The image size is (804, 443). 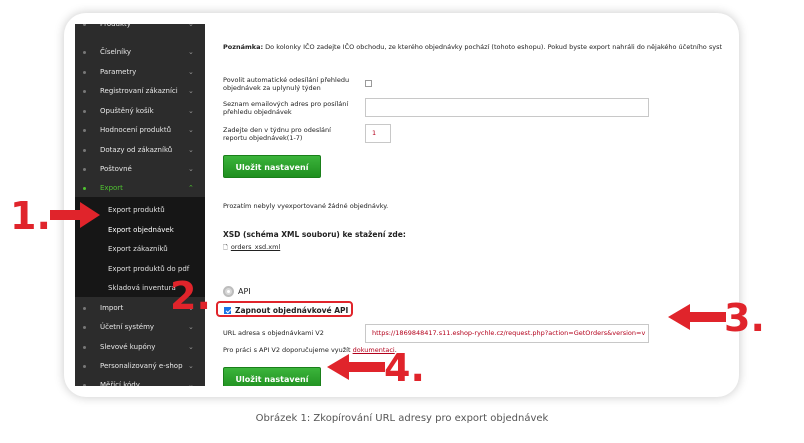 What do you see at coordinates (191, 188) in the screenshot?
I see `chevron-up-icon: ⌃` at bounding box center [191, 188].